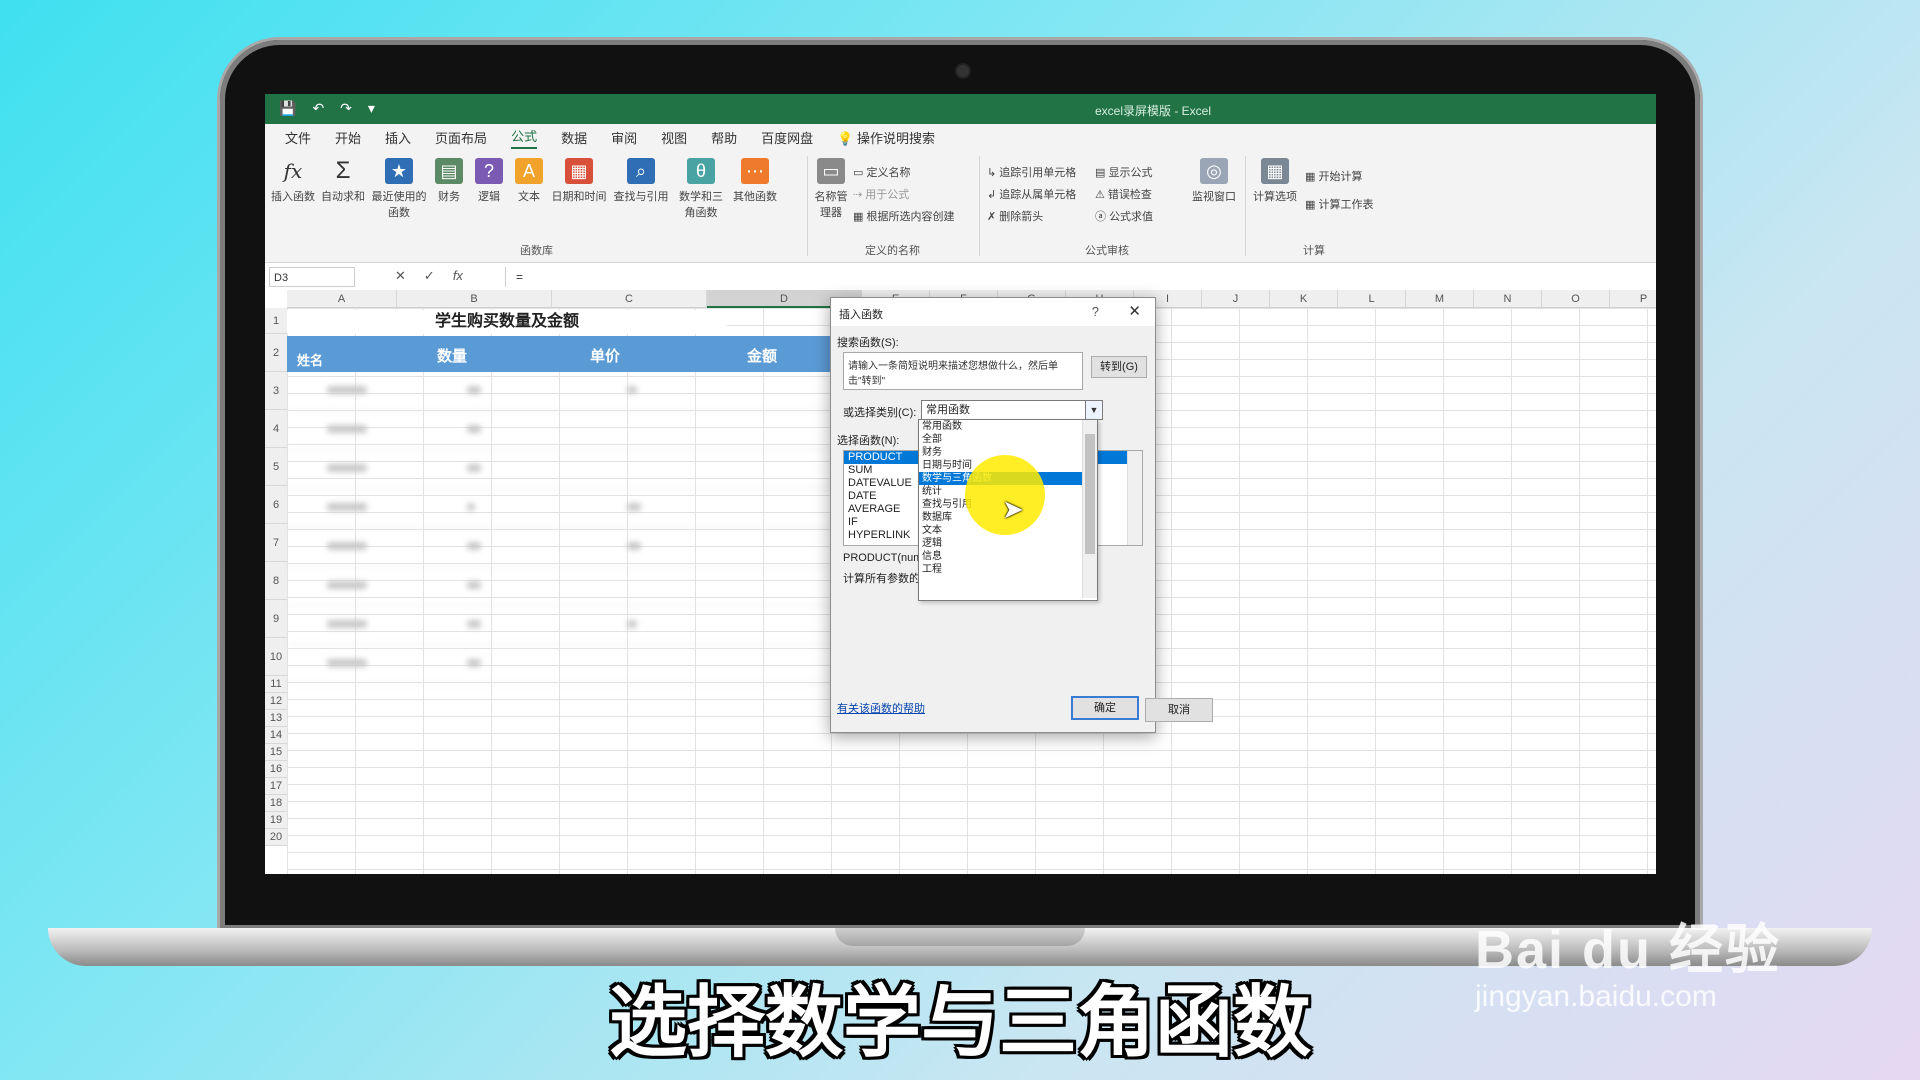 The height and width of the screenshot is (1080, 1920). What do you see at coordinates (400, 276) in the screenshot?
I see `cancel-icon: ✕` at bounding box center [400, 276].